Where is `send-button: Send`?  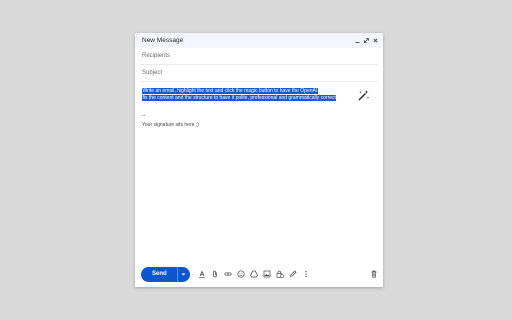
send-button: Send is located at coordinates (159, 274).